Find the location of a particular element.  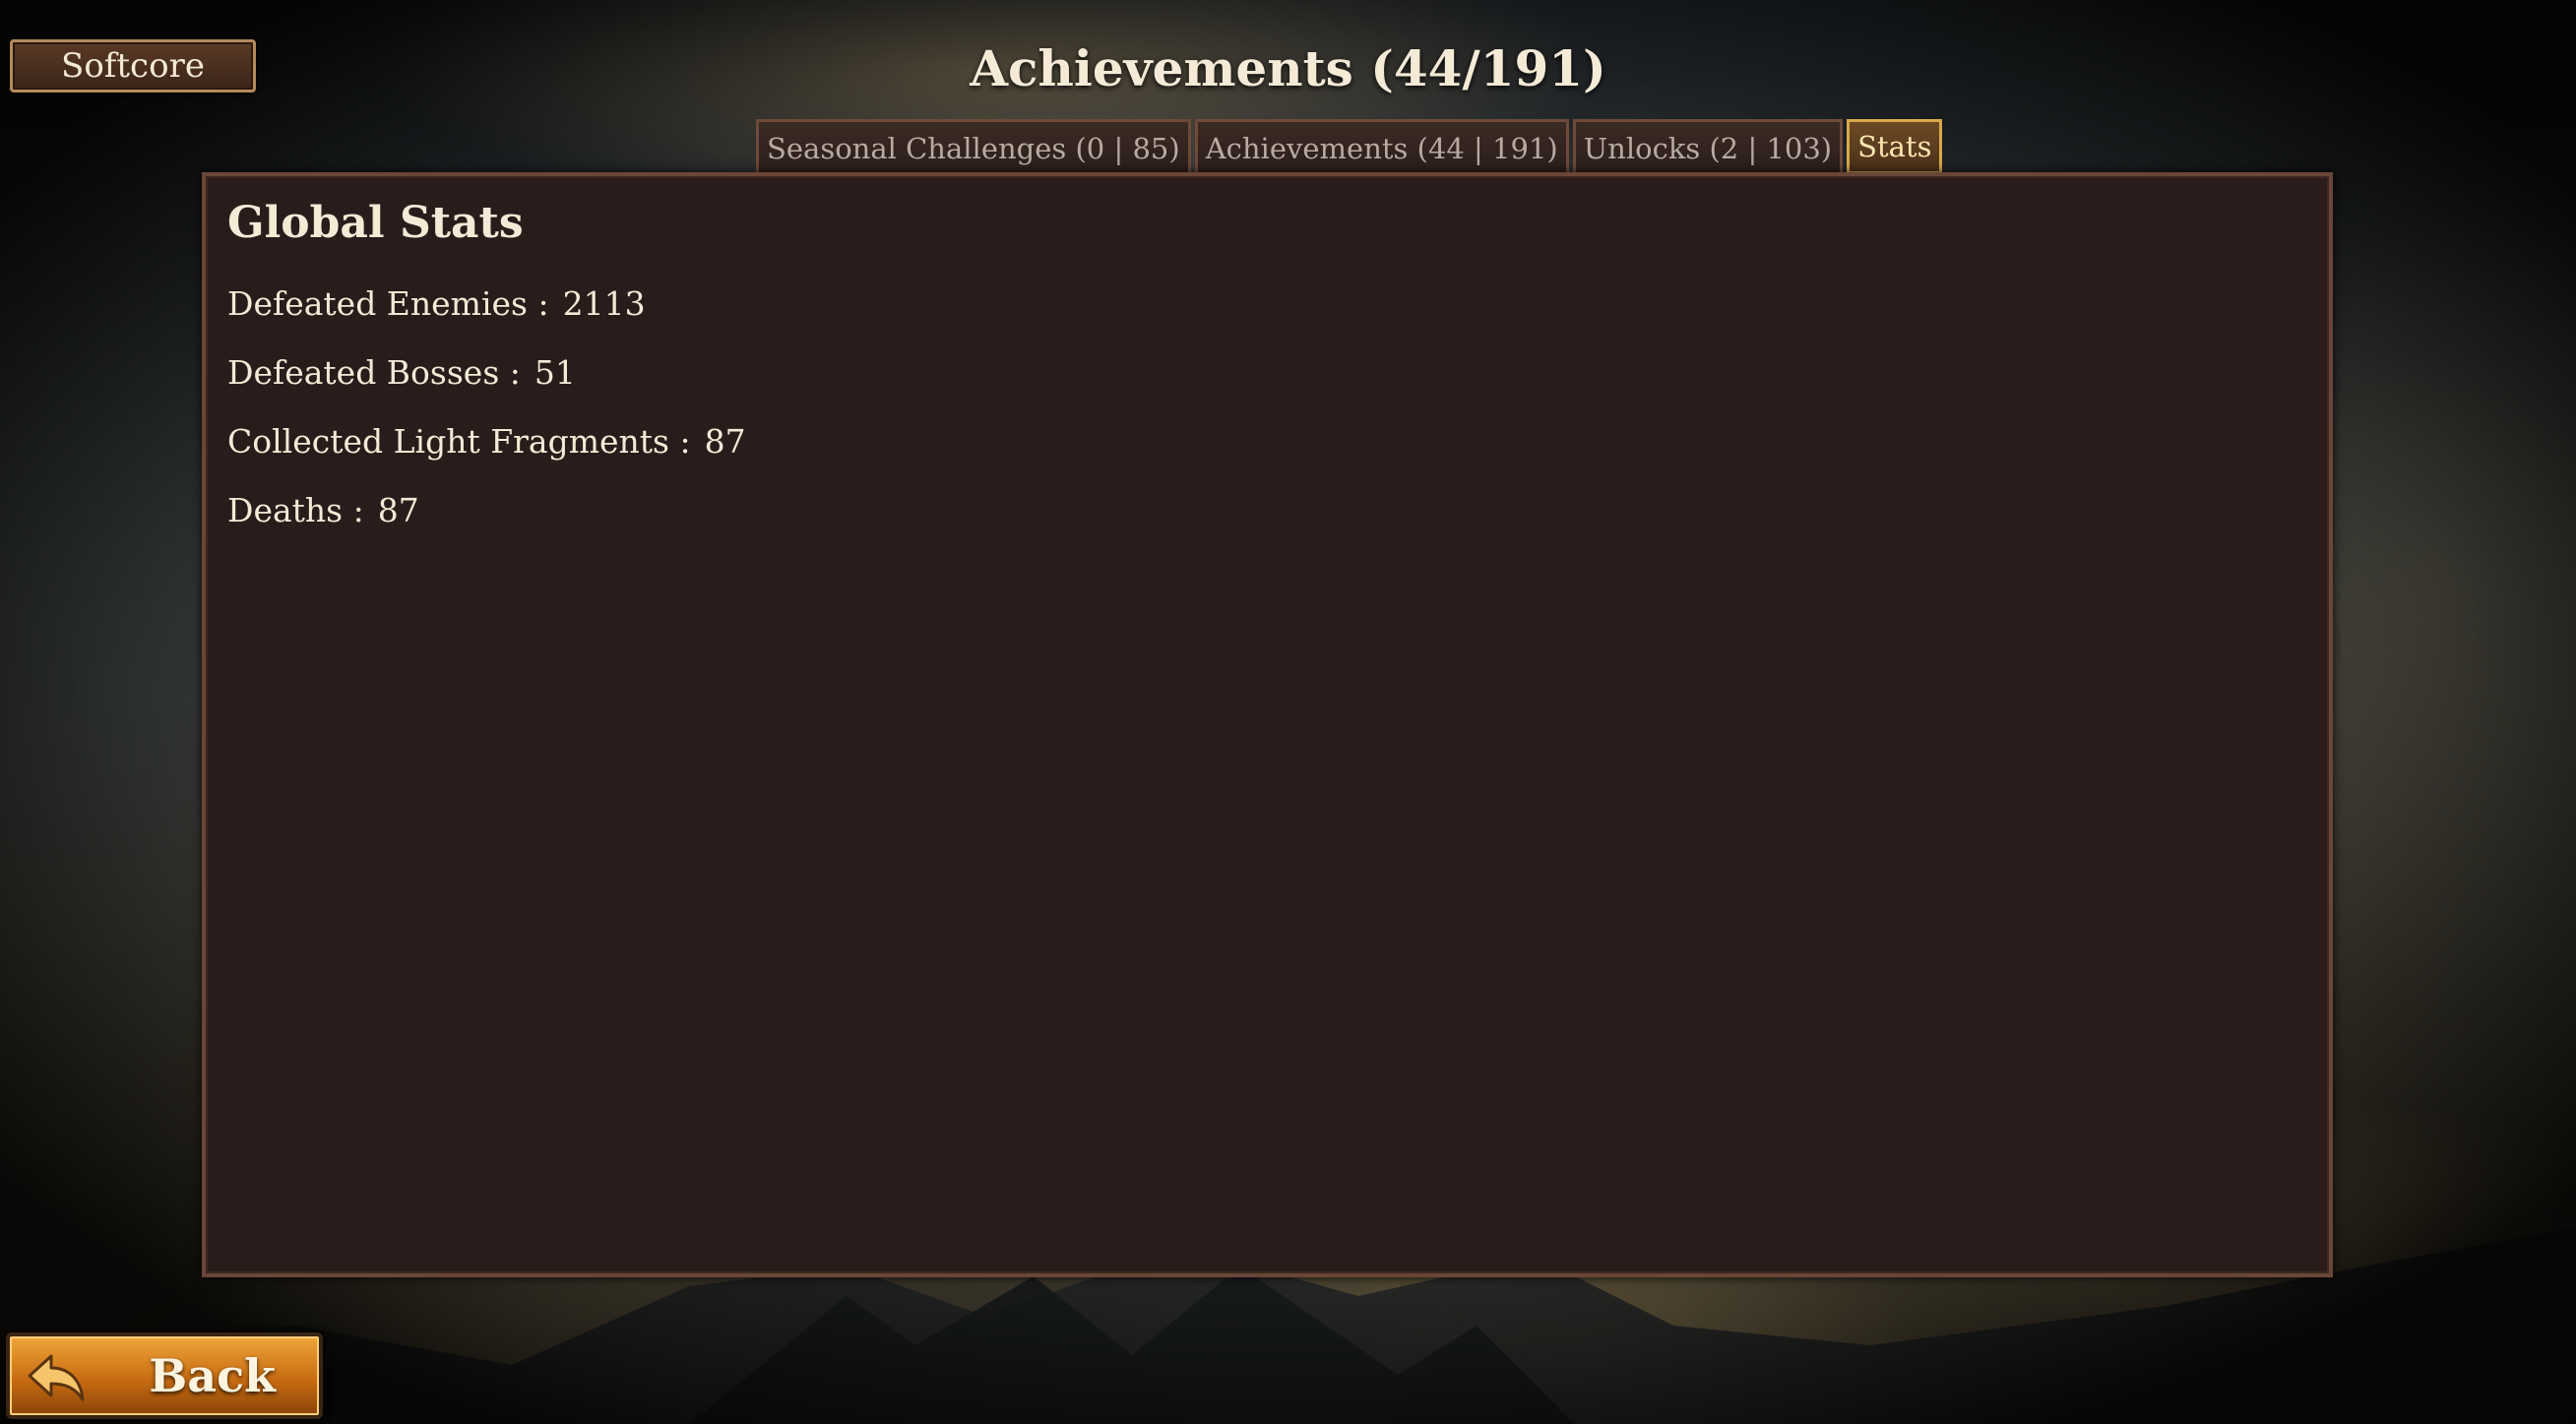

stat-row-deaths: Deaths : 87 is located at coordinates (1267, 510).